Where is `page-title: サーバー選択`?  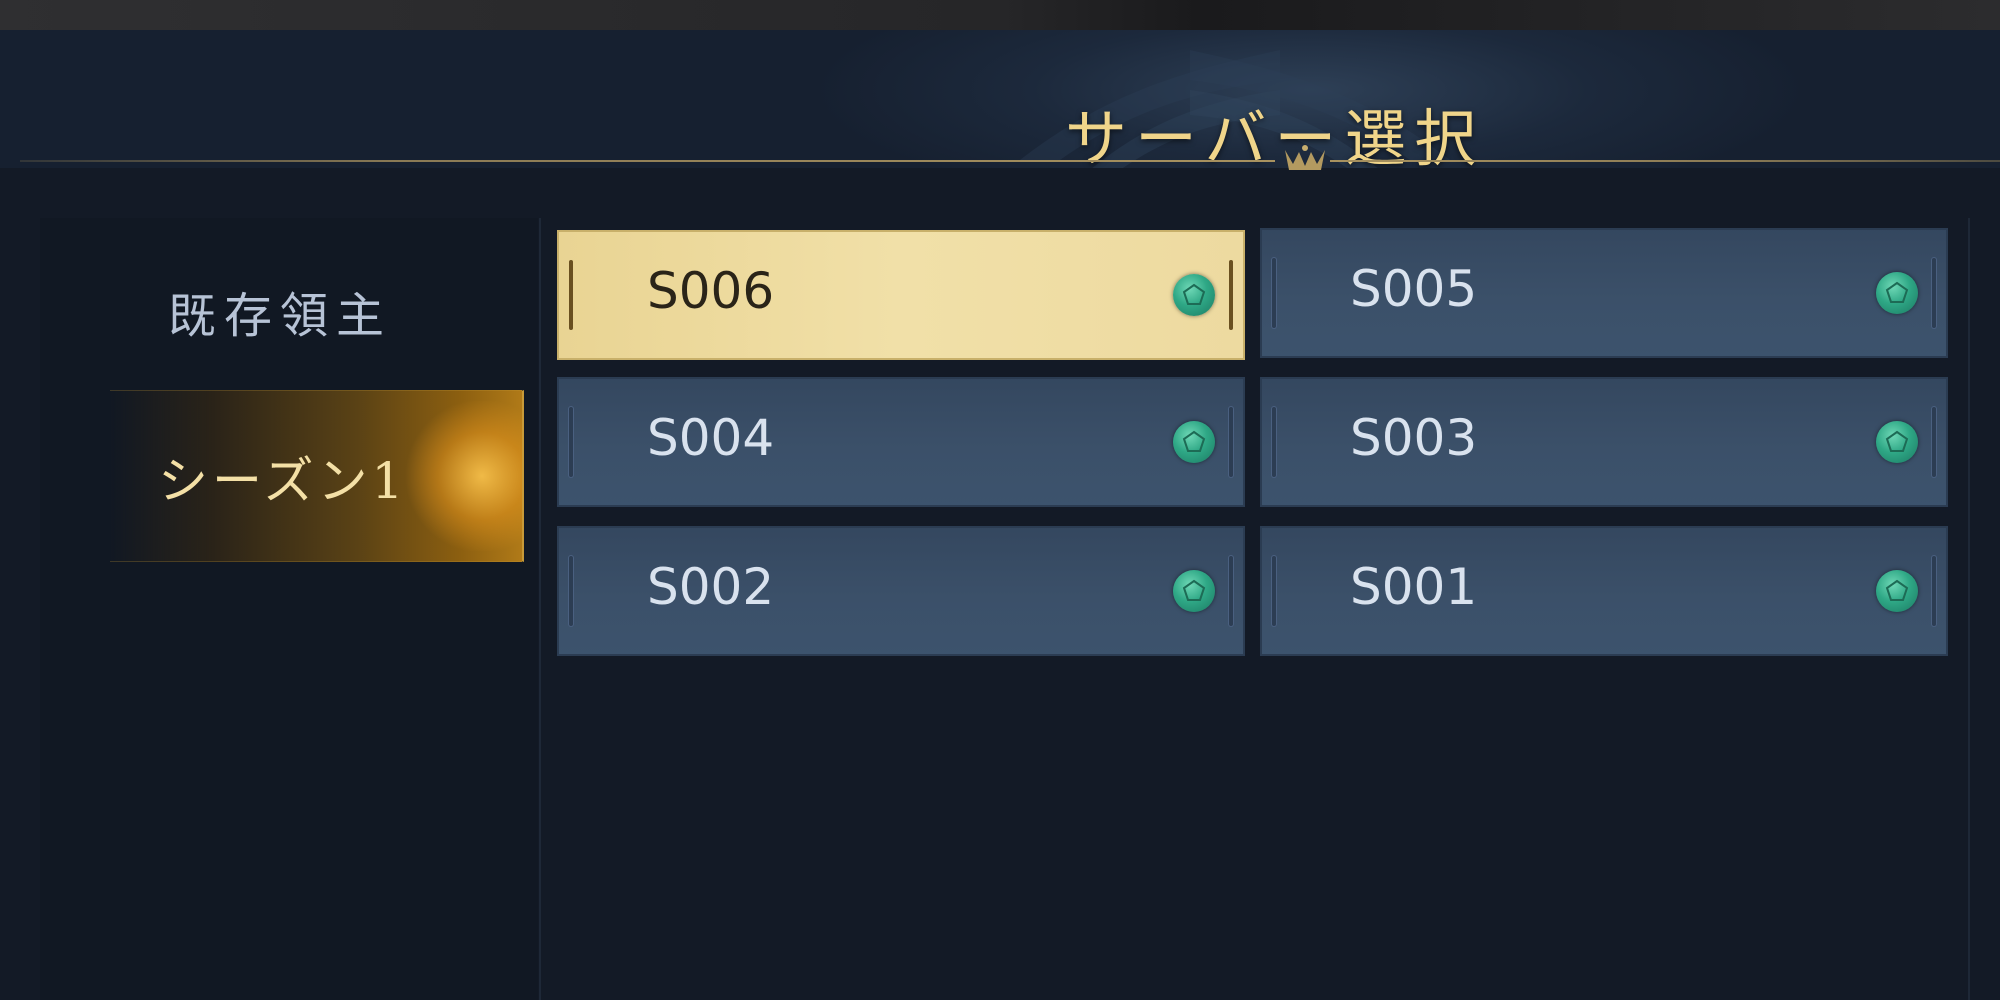 page-title: サーバー選択 is located at coordinates (1275, 135).